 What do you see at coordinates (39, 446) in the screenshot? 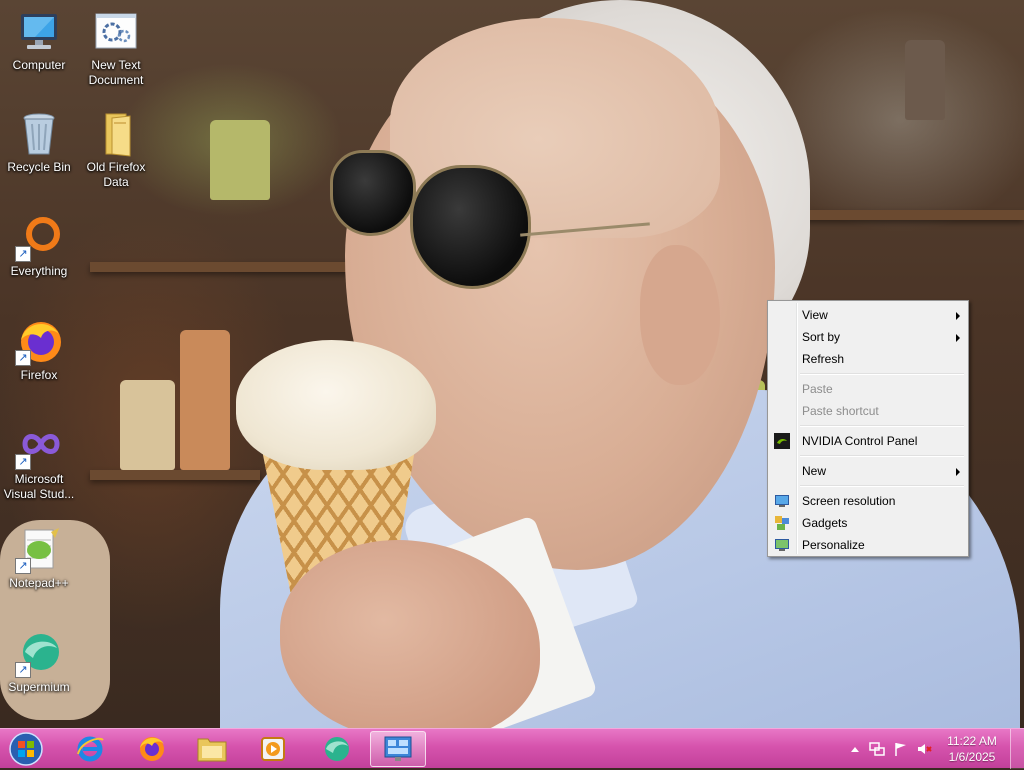
I see `visual-studio-icon: ↗` at bounding box center [39, 446].